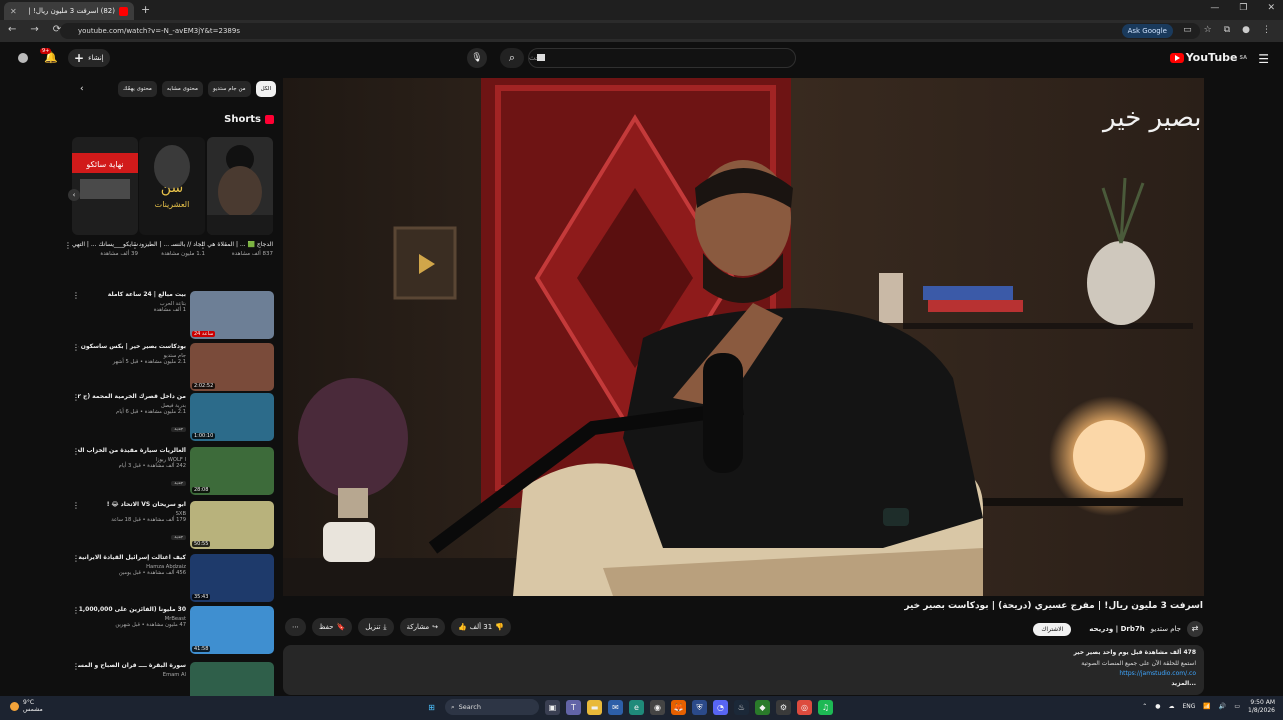 Image resolution: width=1283 pixels, height=720 pixels. Describe the element at coordinates (1261, 707) in the screenshot. I see `clock: 9:50 AM 1/8/2026` at that location.